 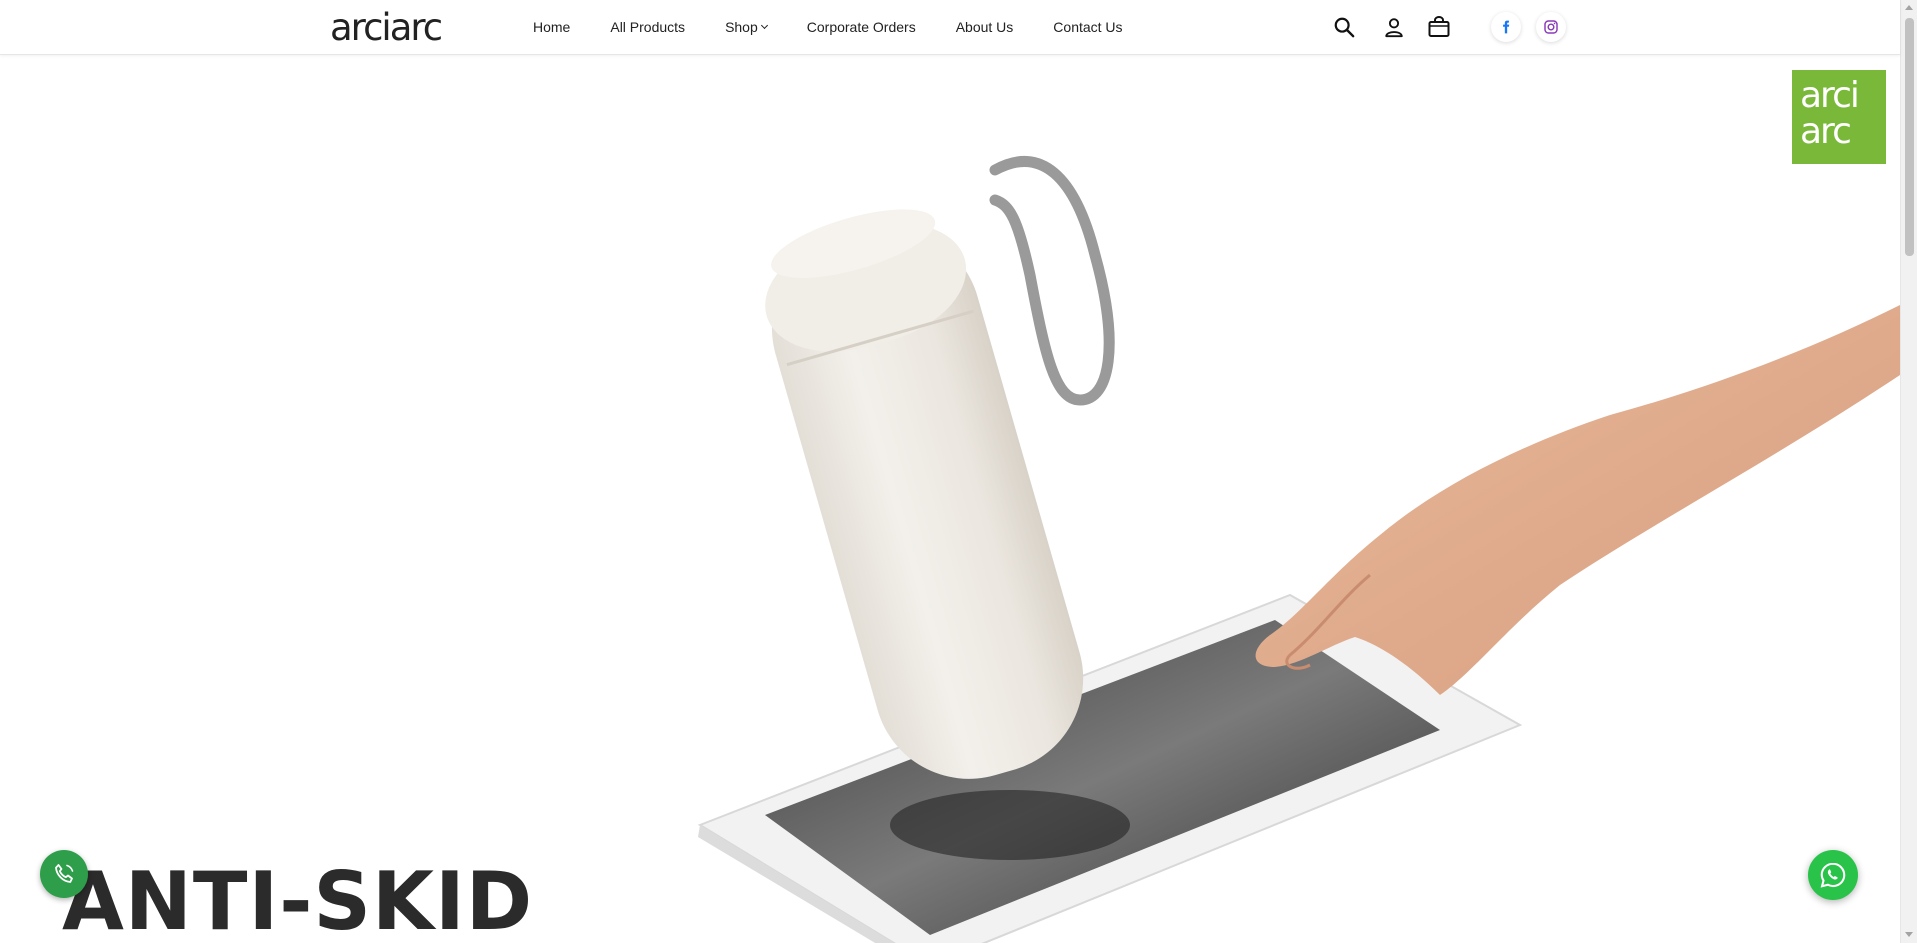 I want to click on nav-about-us: About Us, so click(x=985, y=27).